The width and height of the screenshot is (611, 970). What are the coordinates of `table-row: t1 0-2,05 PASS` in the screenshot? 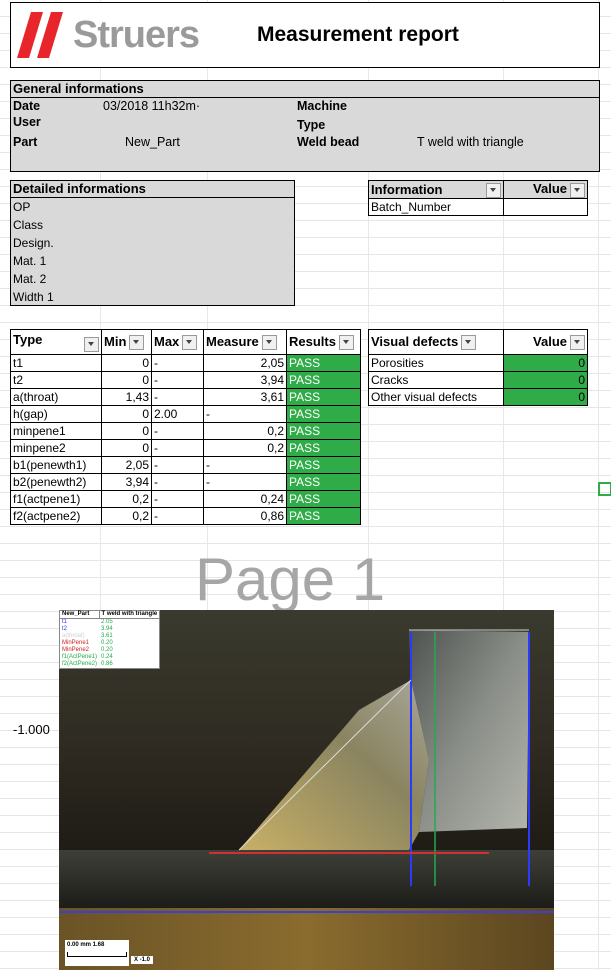 It's located at (185, 363).